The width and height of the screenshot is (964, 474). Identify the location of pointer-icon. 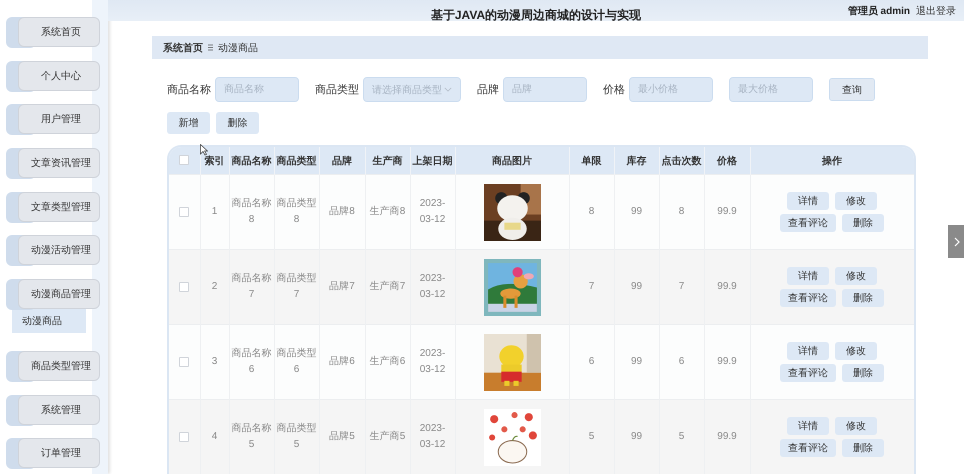
(204, 150).